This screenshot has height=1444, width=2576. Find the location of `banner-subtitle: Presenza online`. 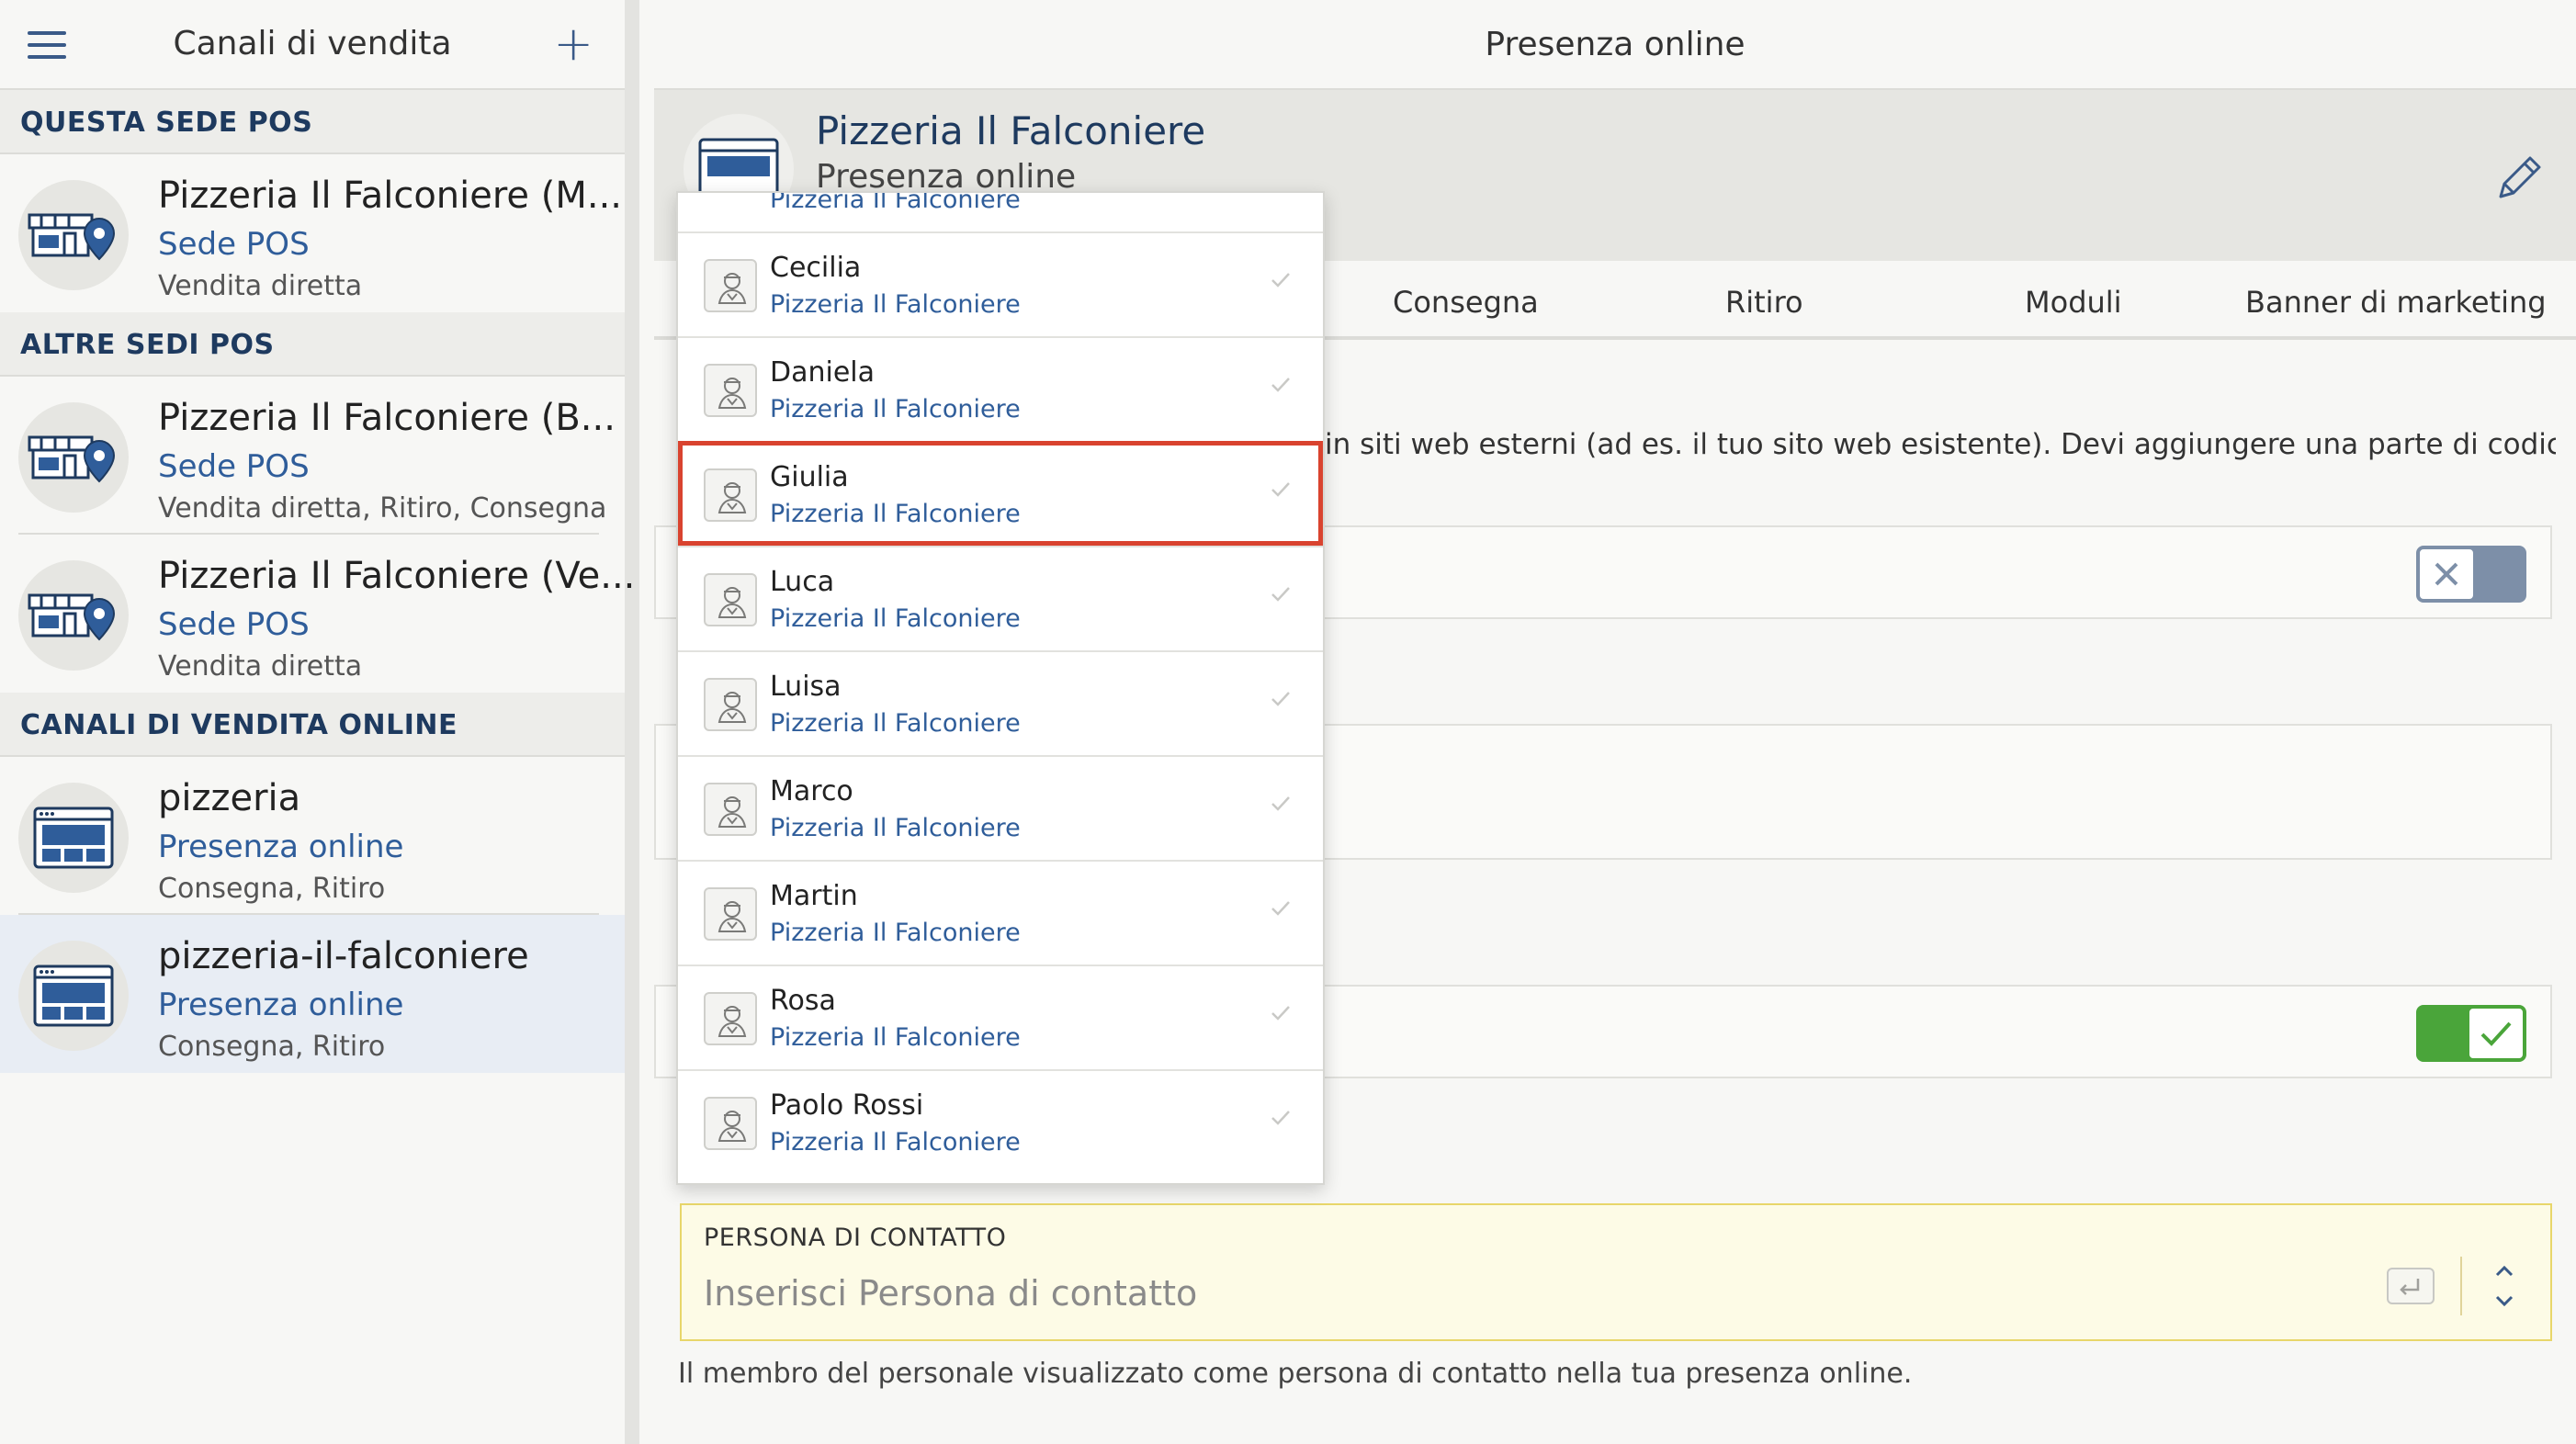

banner-subtitle: Presenza online is located at coordinates (946, 177).